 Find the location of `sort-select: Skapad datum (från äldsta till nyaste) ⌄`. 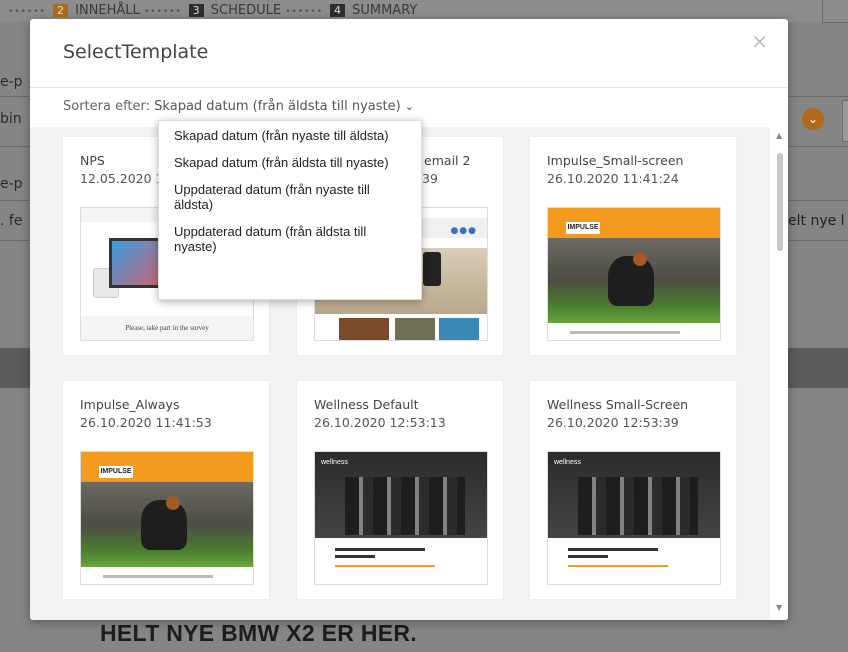

sort-select: Skapad datum (från äldsta till nyaste) ⌄ is located at coordinates (284, 106).